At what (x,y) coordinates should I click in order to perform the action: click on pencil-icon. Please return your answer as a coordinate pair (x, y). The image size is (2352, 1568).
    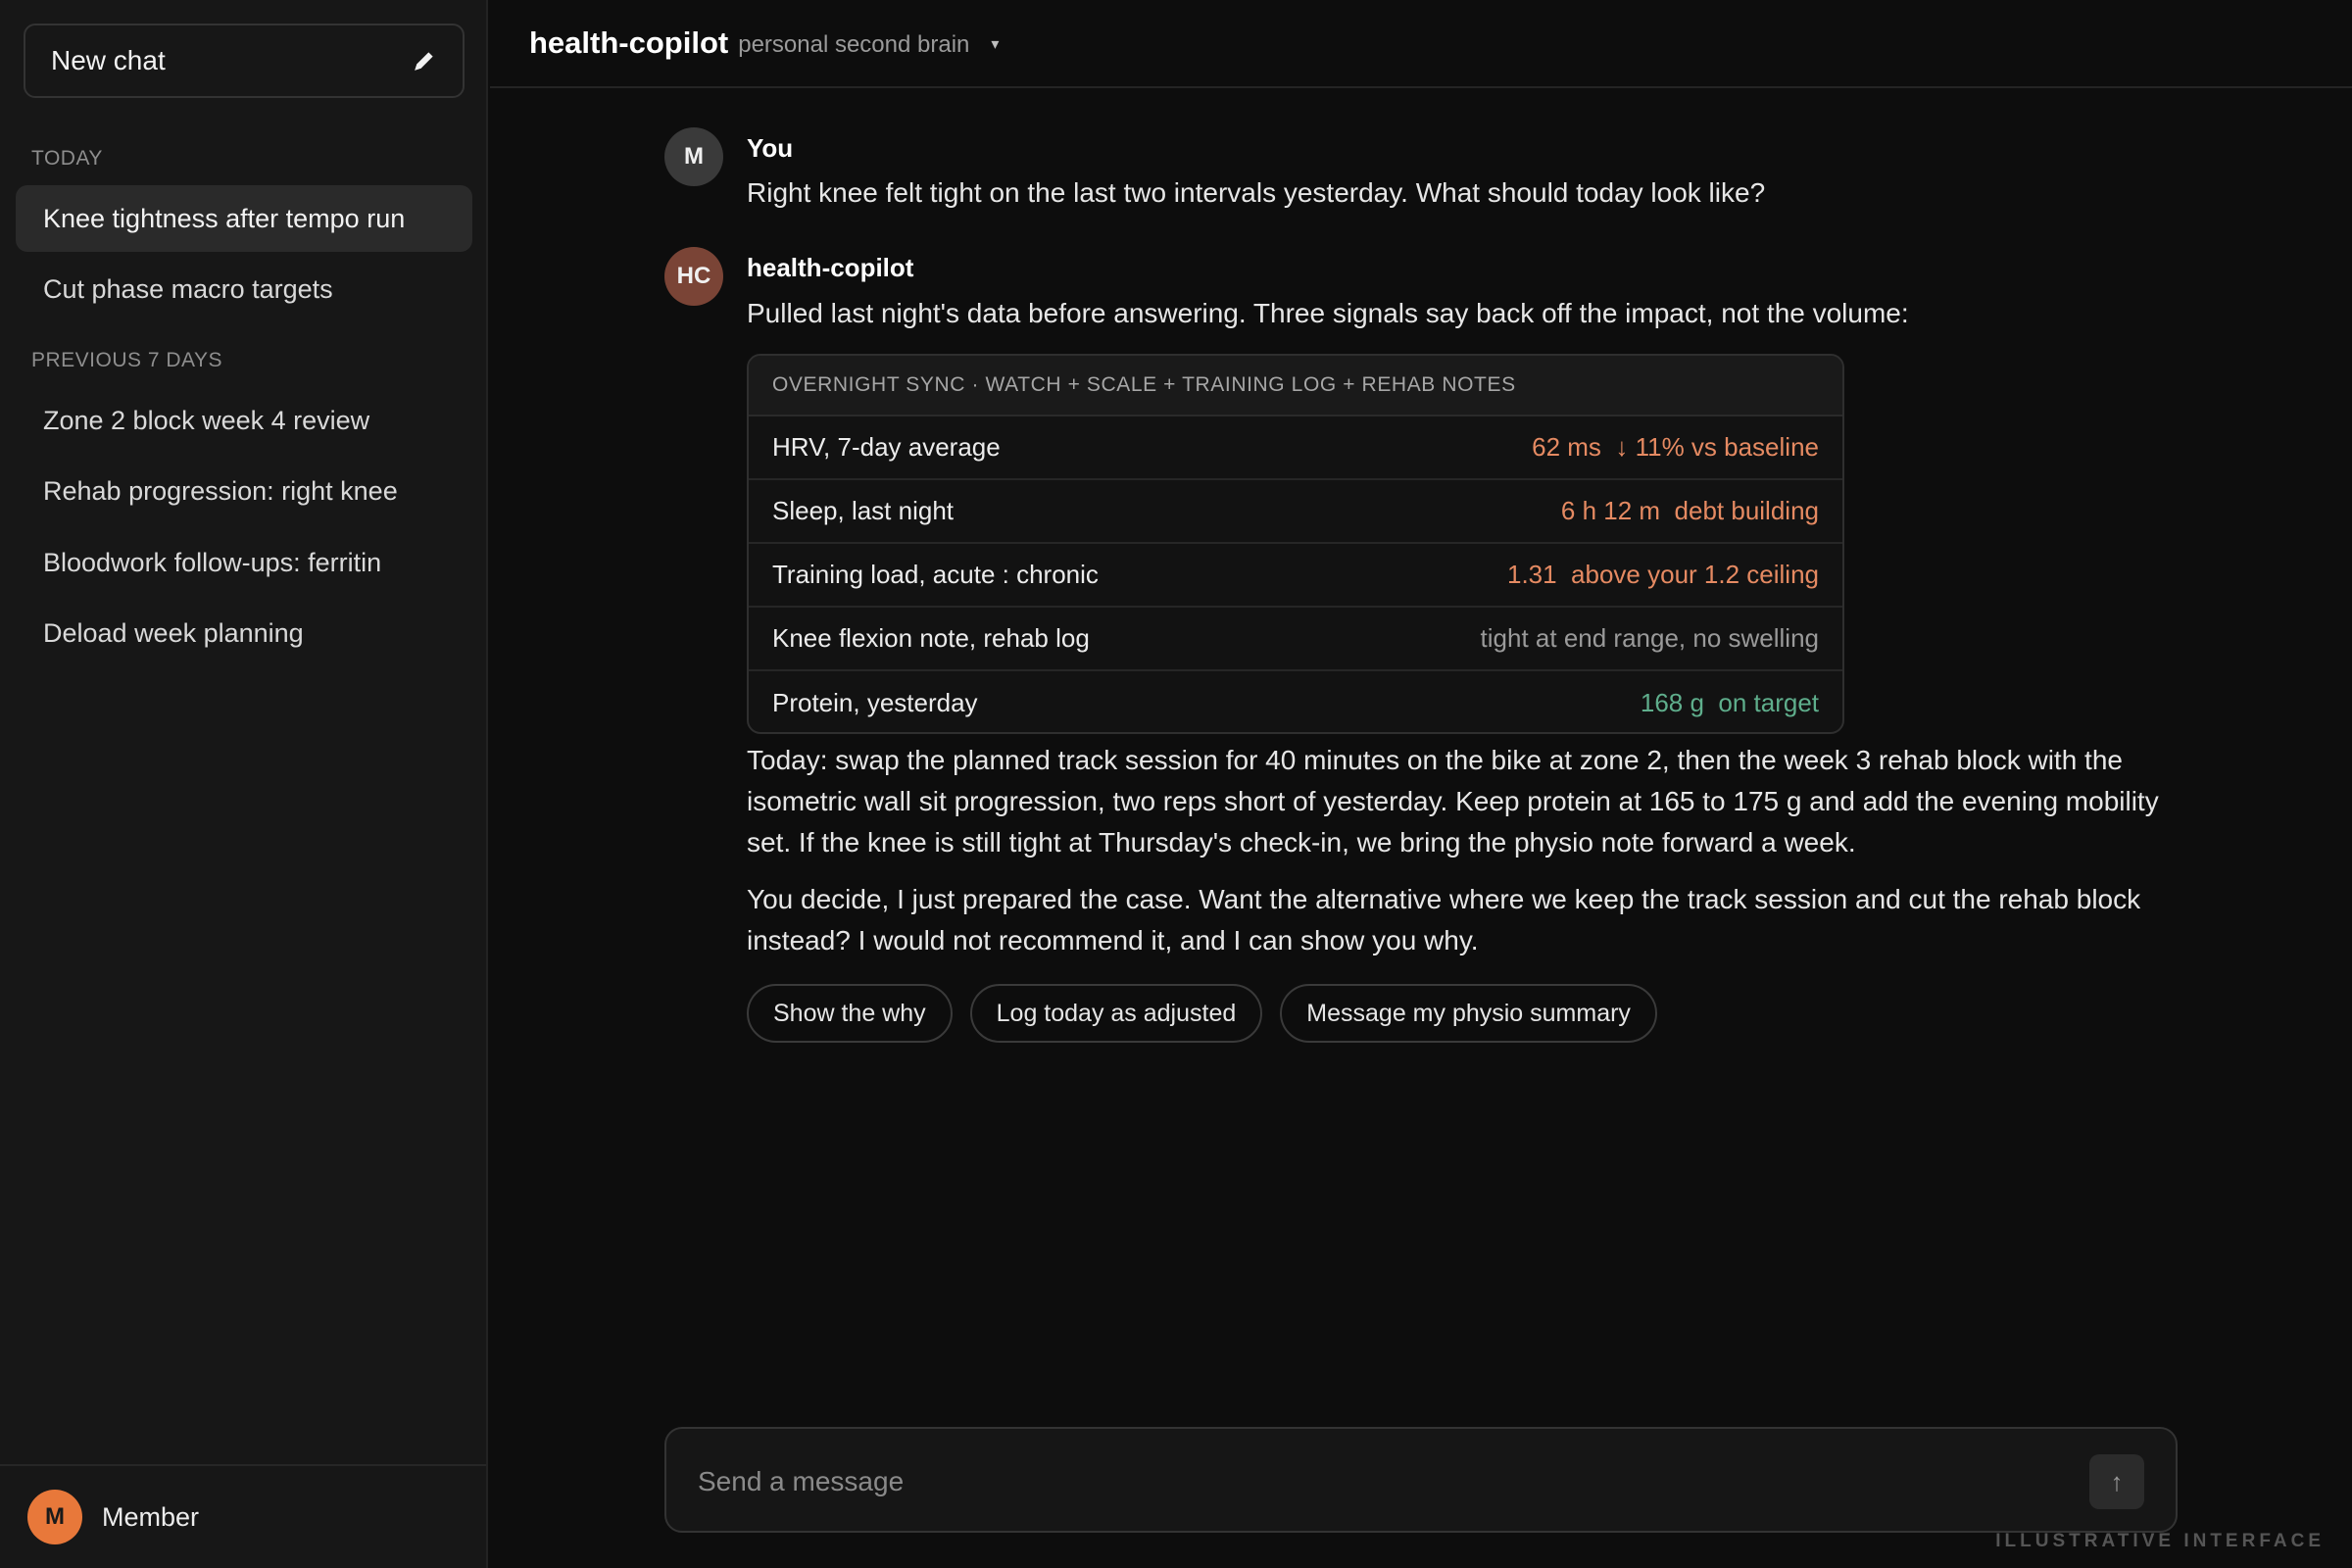
    Looking at the image, I should click on (424, 61).